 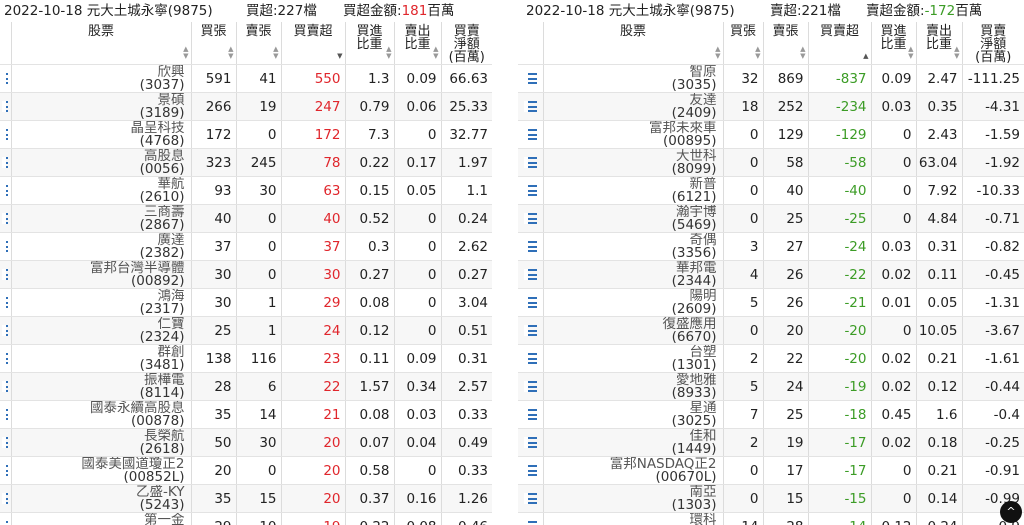 I want to click on stock-cell: 富邦台灣半導體 (00892), so click(x=101, y=274).